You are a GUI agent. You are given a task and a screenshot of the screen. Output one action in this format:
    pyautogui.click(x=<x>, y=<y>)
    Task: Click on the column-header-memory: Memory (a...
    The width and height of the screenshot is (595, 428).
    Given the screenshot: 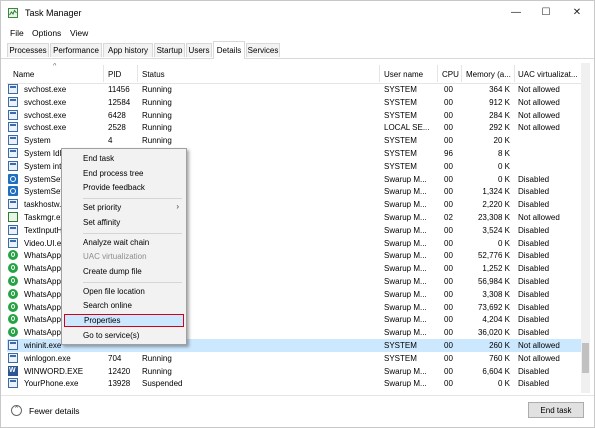 What is the action you would take?
    pyautogui.click(x=488, y=74)
    